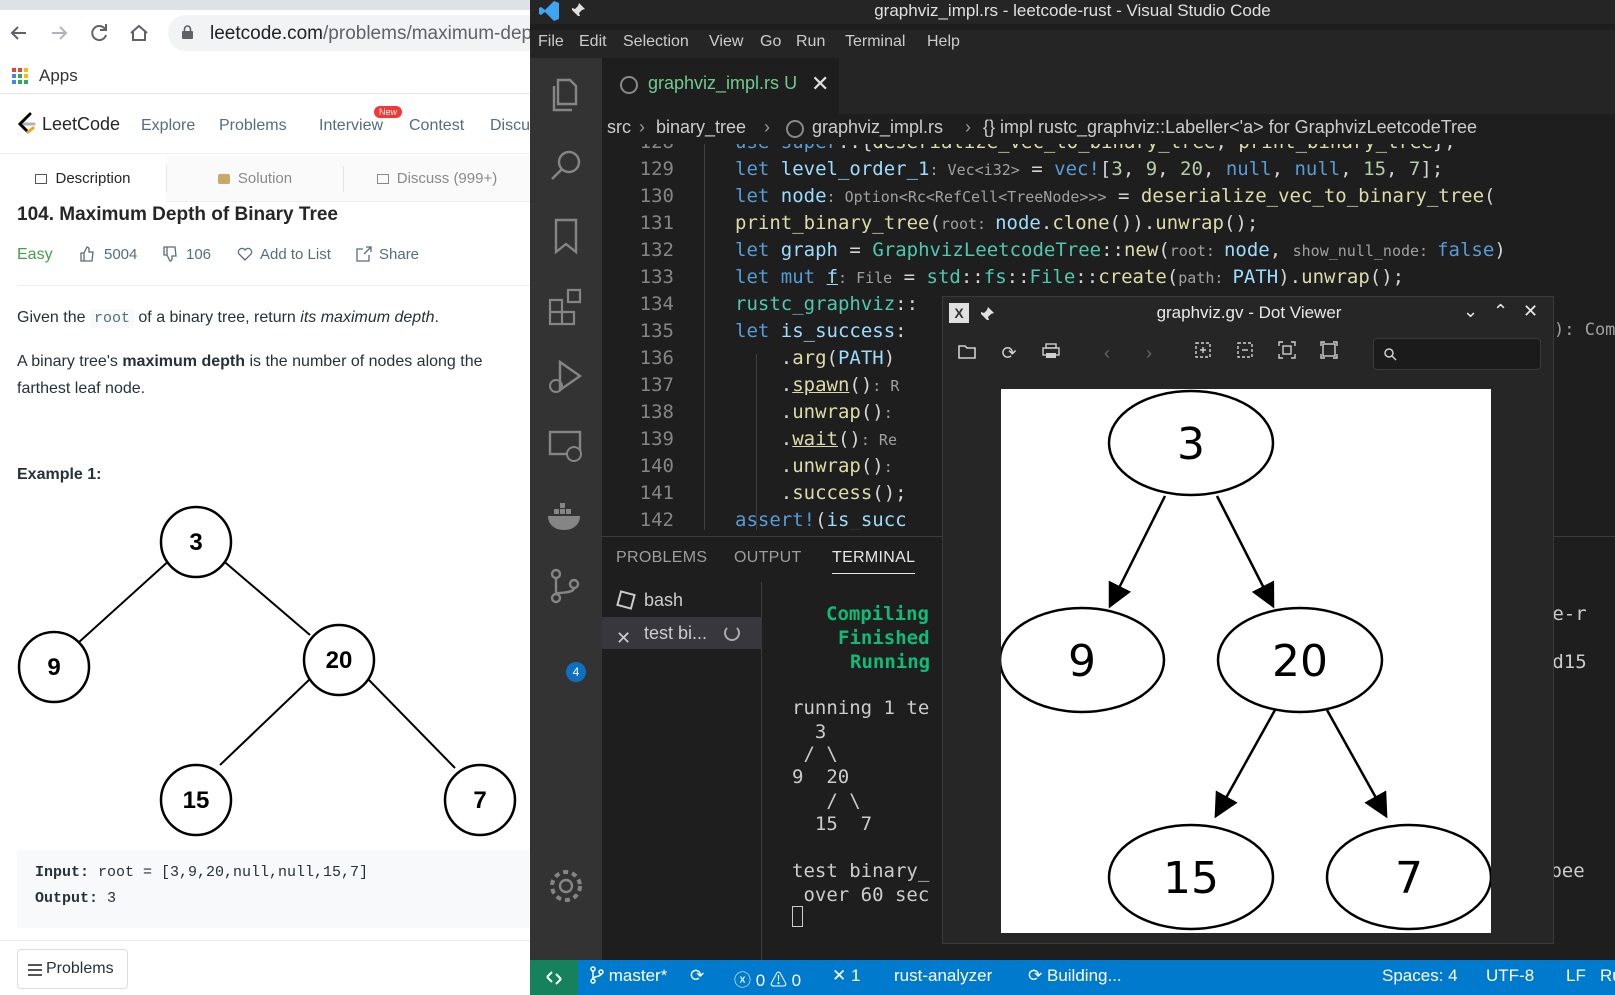 The height and width of the screenshot is (995, 1615). I want to click on breadcrumb-file: graphviz_impl.rs, so click(877, 127).